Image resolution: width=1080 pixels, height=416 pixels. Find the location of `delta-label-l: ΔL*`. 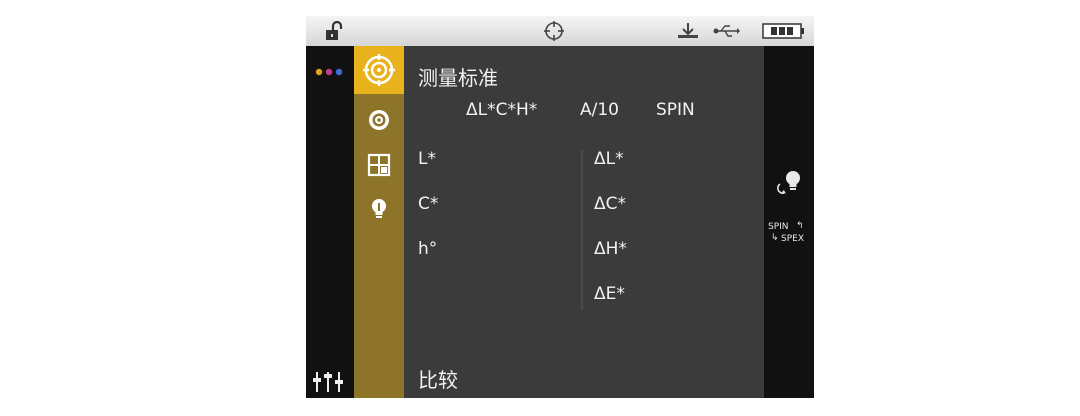

delta-label-l: ΔL* is located at coordinates (609, 159).